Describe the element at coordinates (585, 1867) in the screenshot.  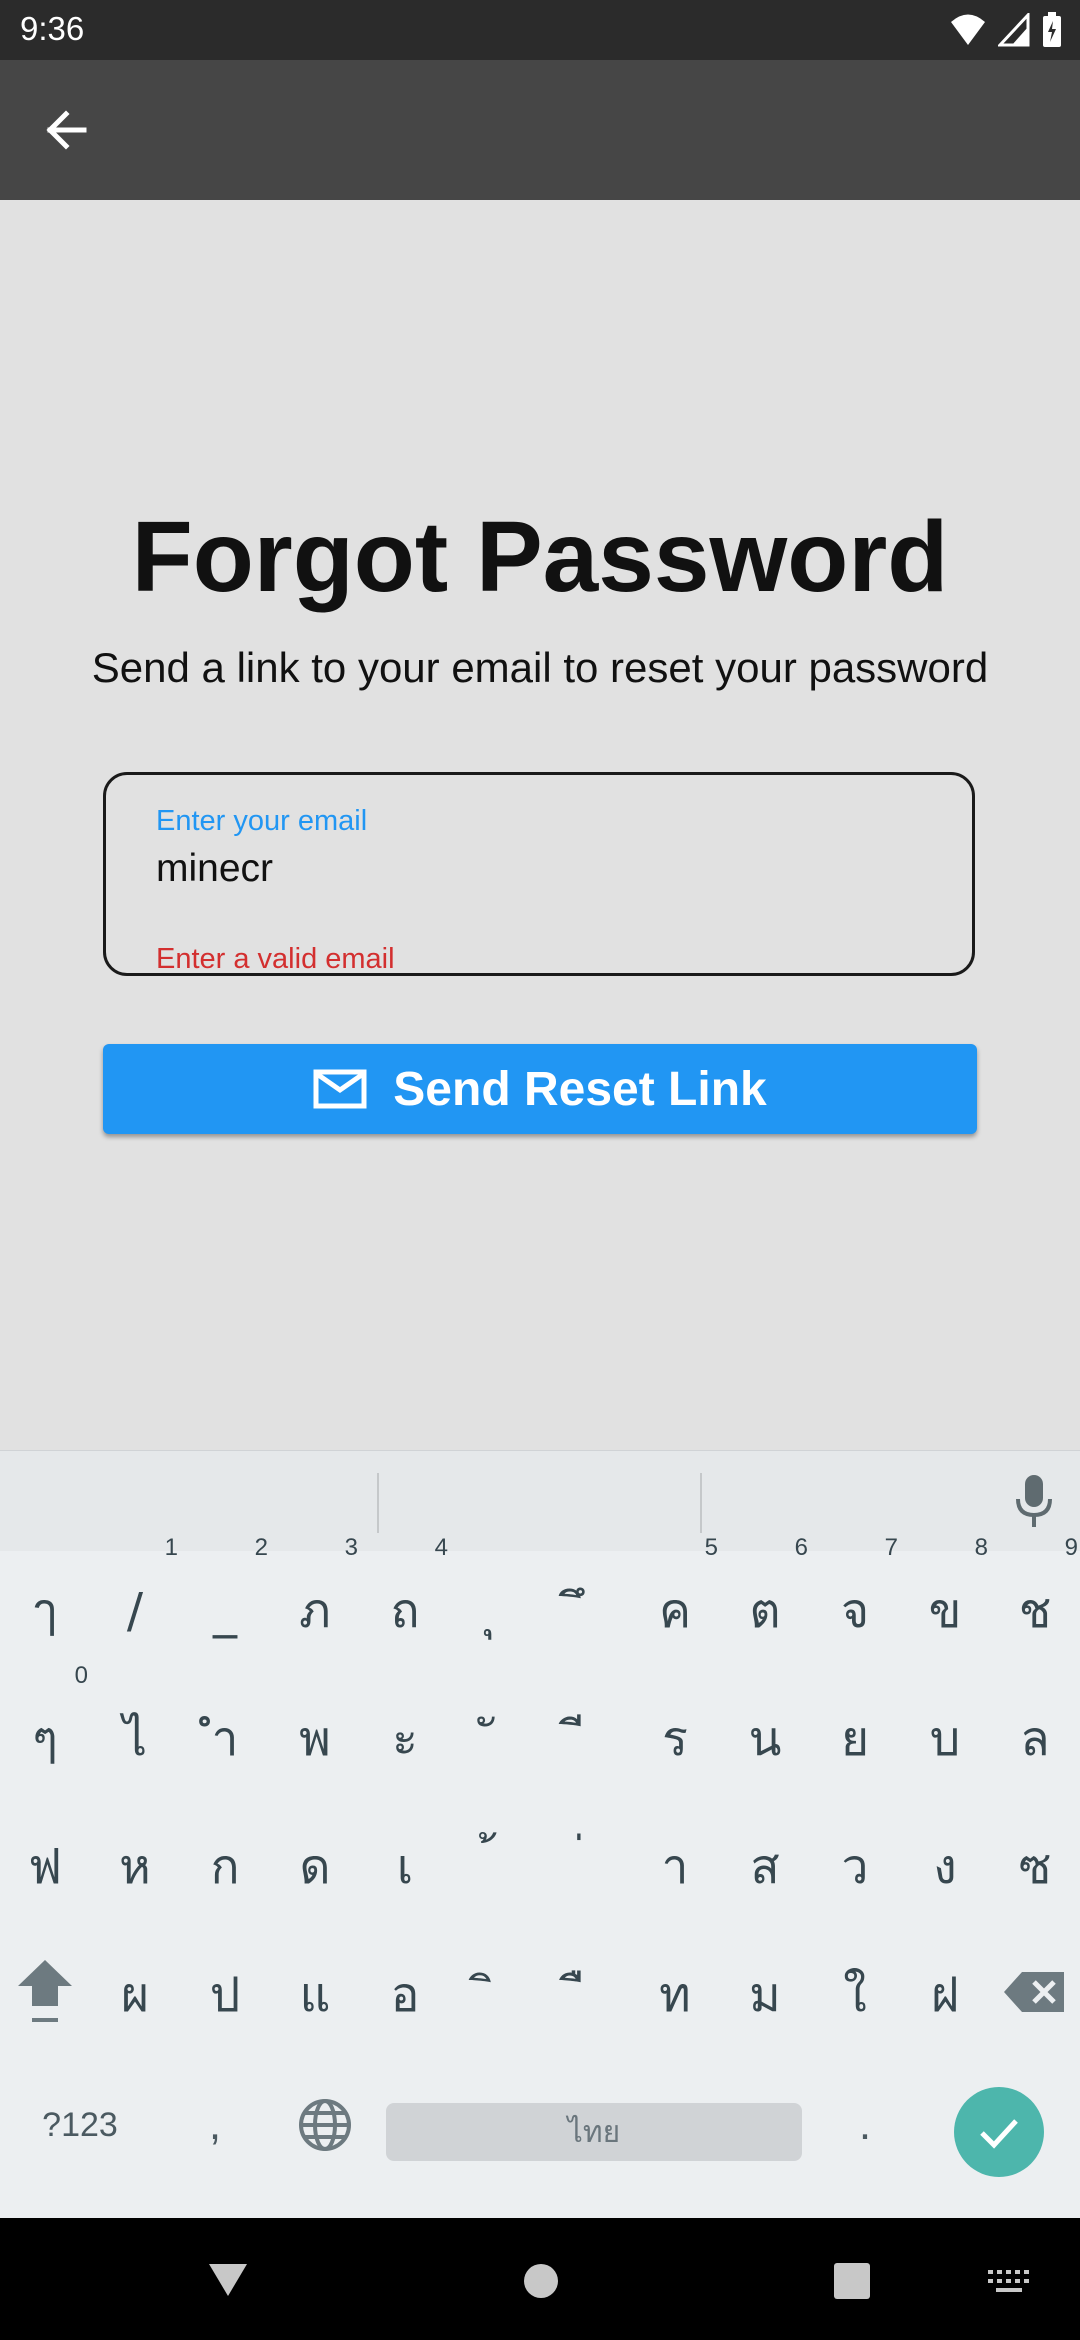
I see `keyboard-key: ่` at that location.